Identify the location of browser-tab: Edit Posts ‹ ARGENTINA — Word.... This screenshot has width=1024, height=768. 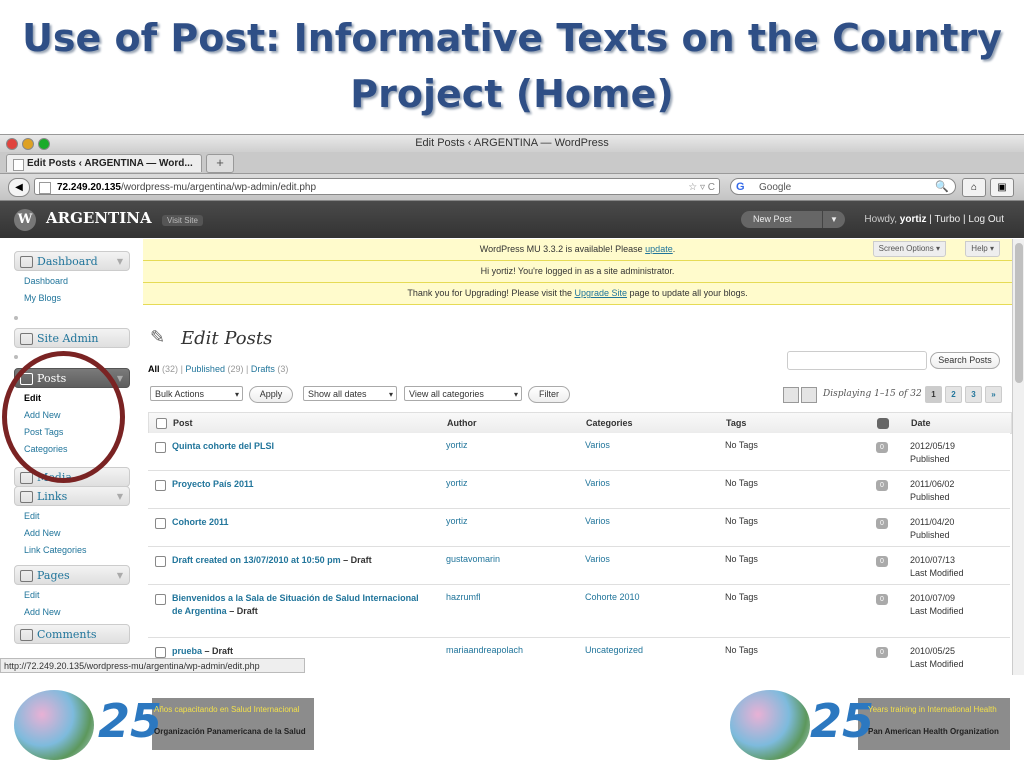
(104, 163).